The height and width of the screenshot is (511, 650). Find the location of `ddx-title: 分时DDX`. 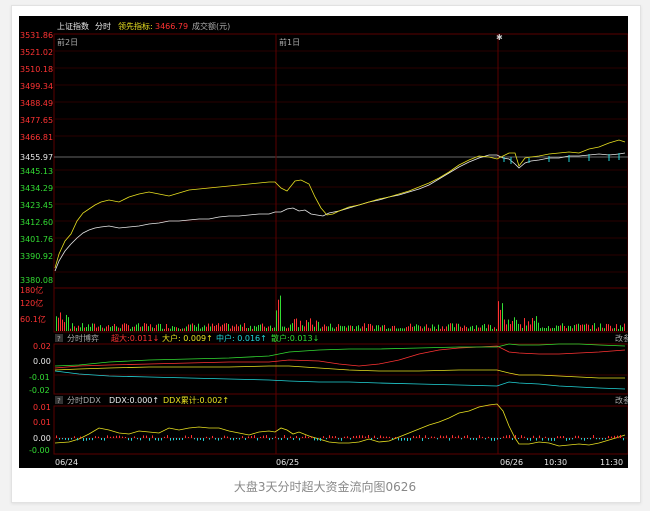

ddx-title: 分时DDX is located at coordinates (84, 400).